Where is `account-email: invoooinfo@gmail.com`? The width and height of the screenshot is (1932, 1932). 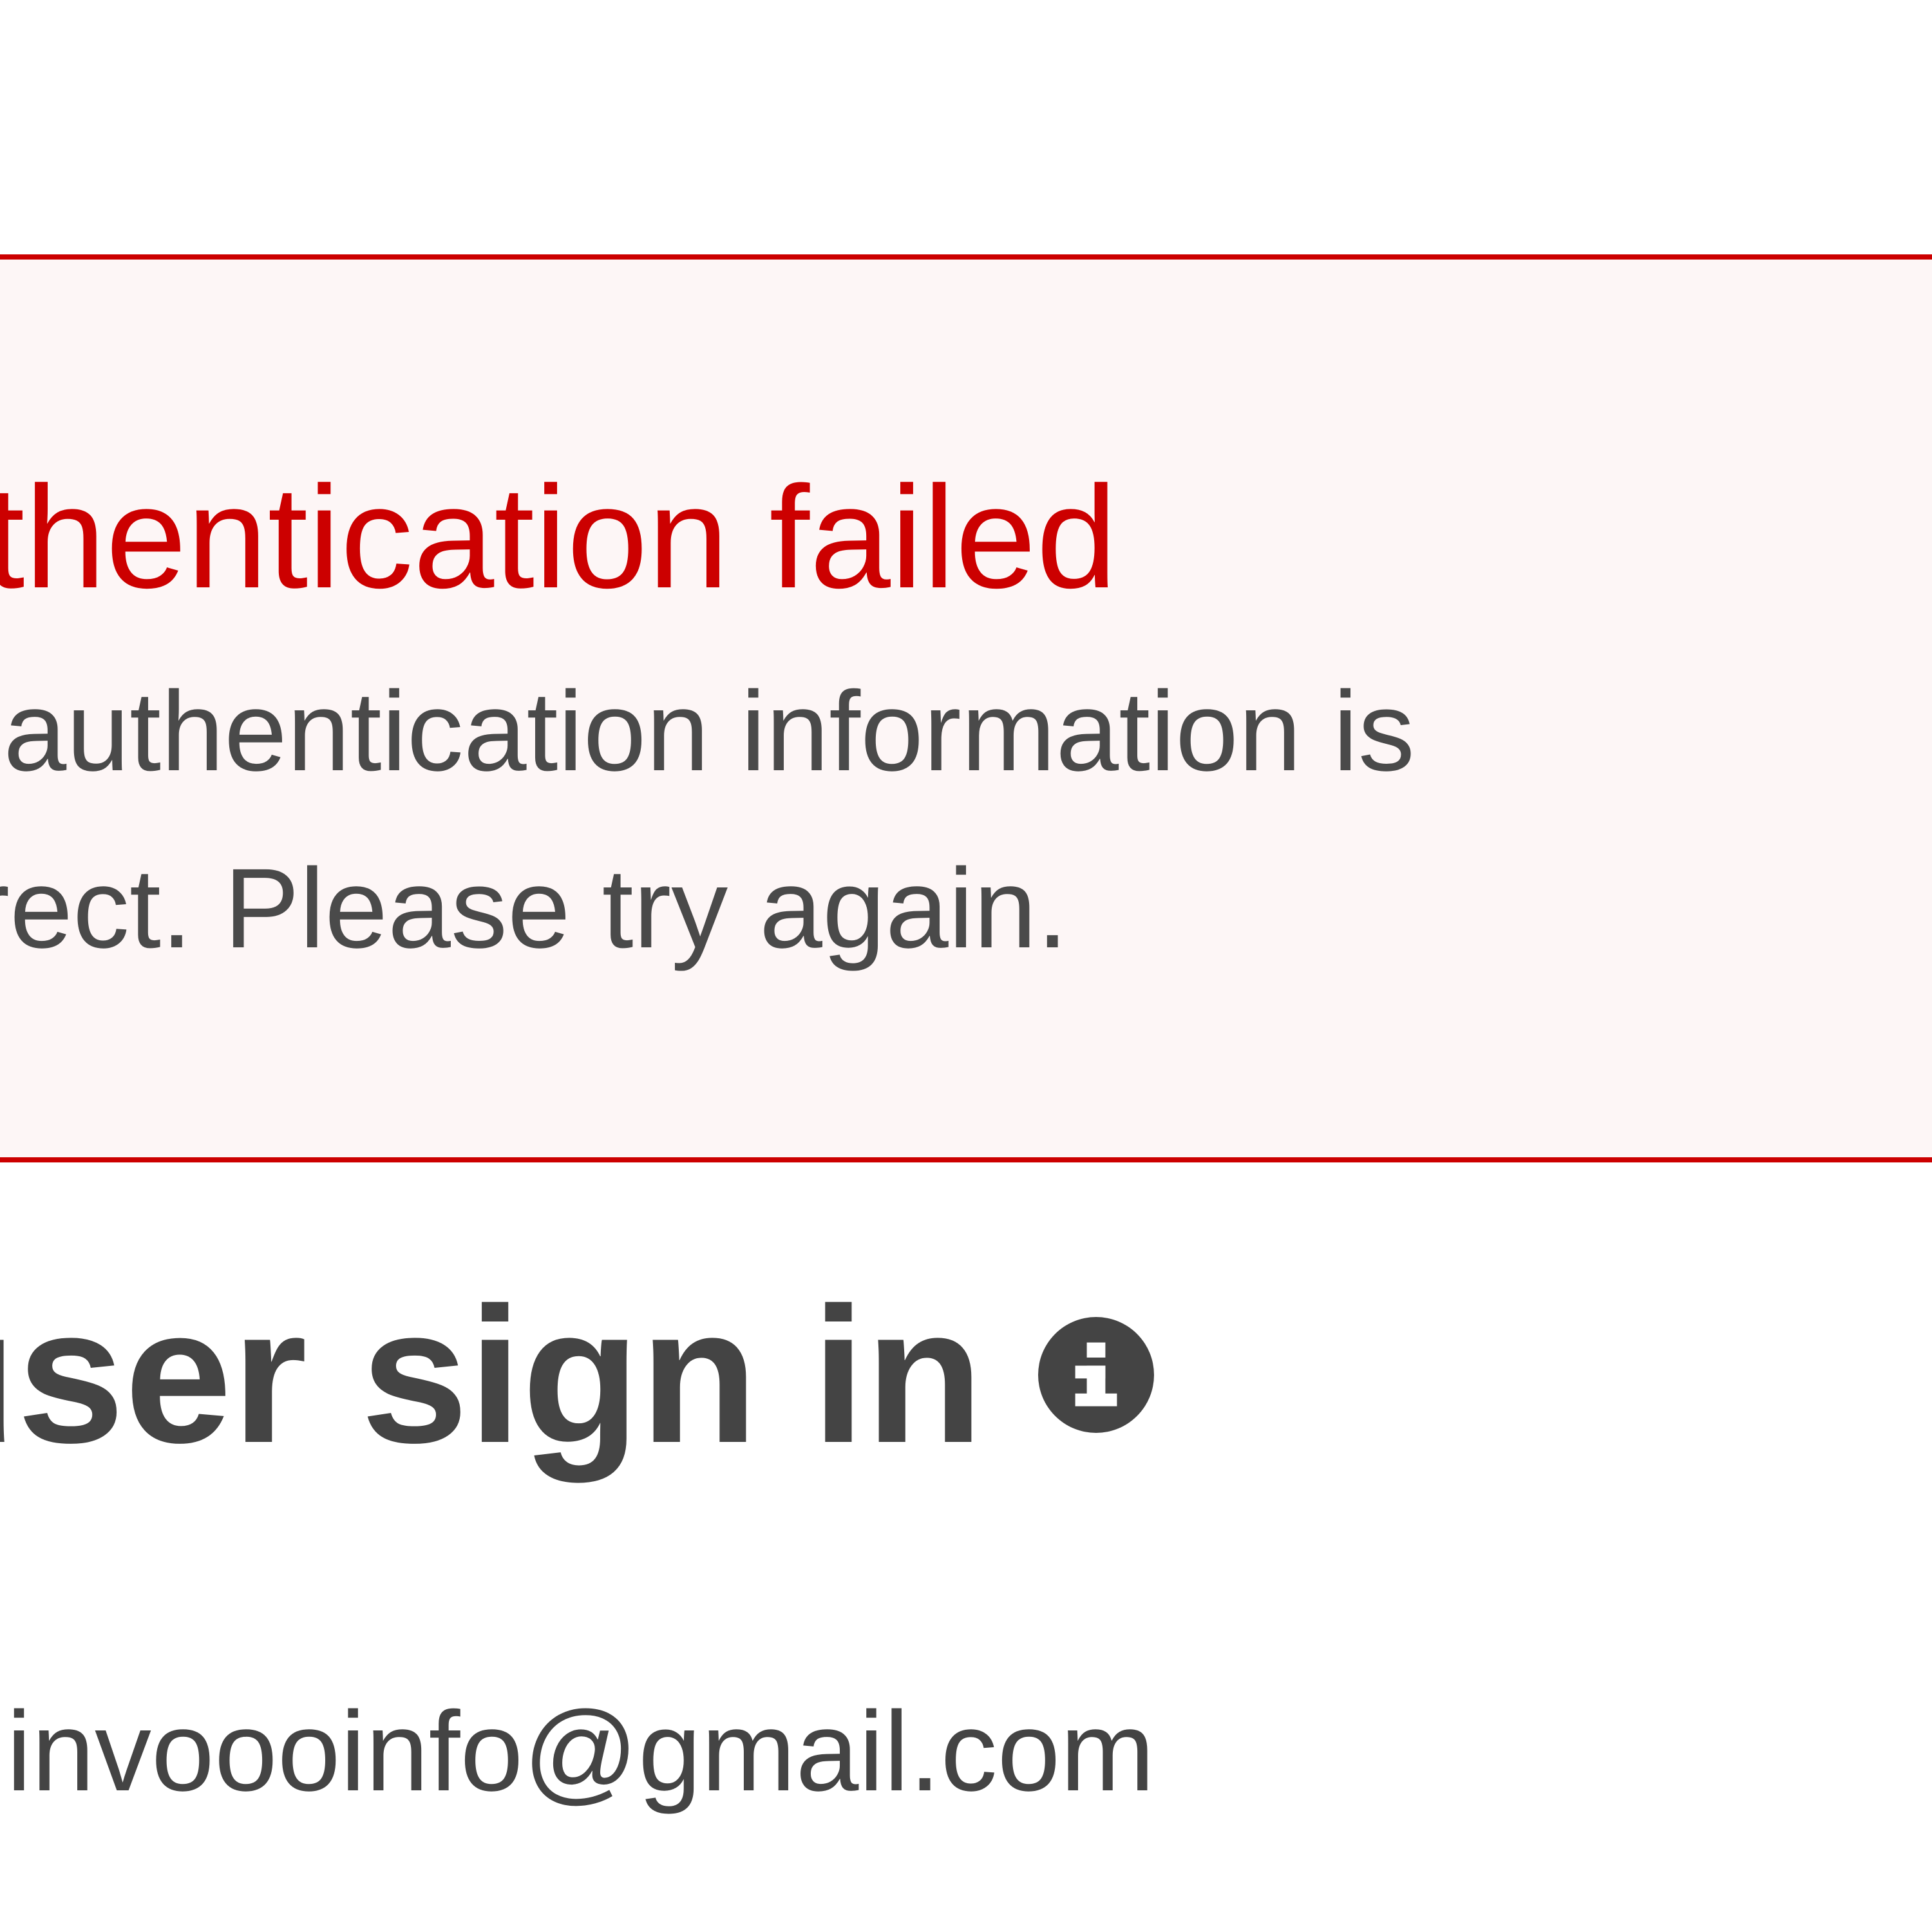
account-email: invoooinfo@gmail.com is located at coordinates (580, 1752).